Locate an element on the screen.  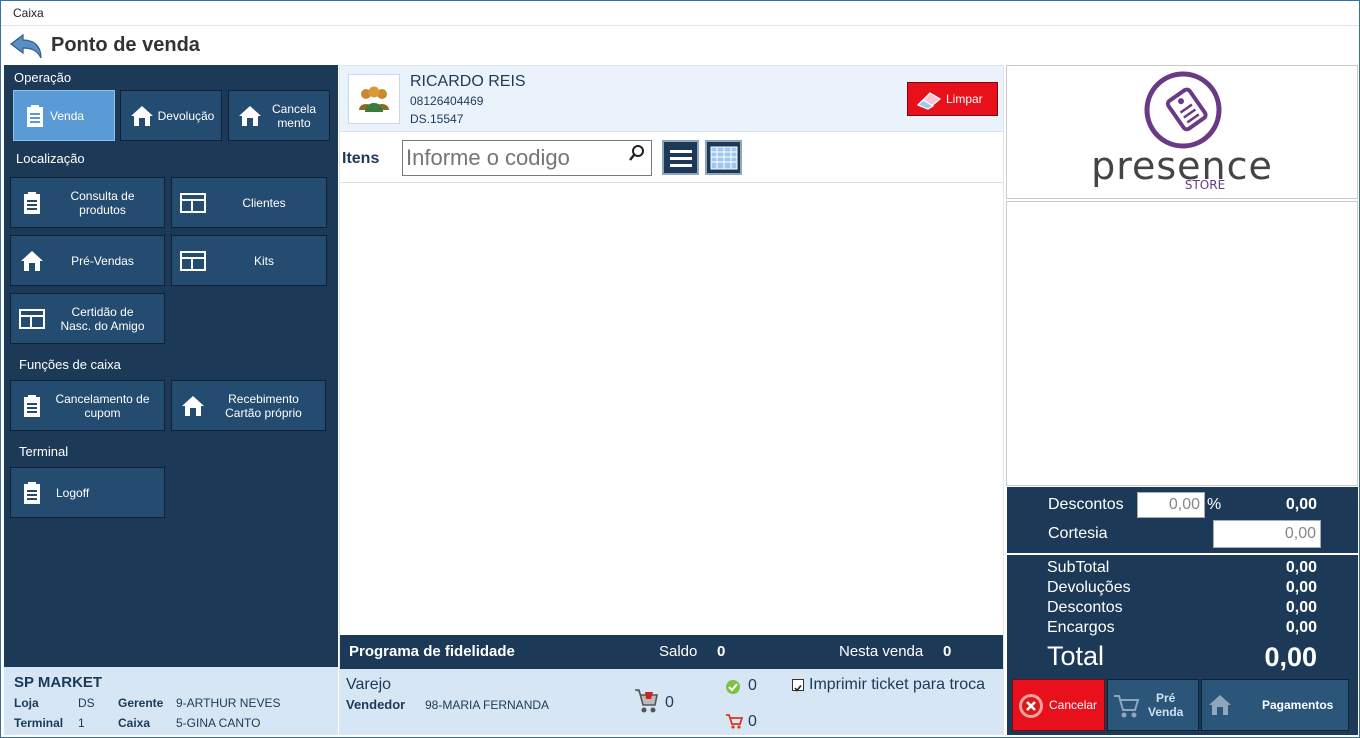
pre-vendas-button: Pré-Vendas is located at coordinates (87, 260).